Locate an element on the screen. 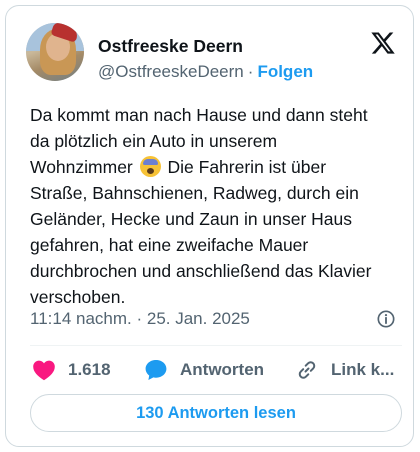 Image resolution: width=420 pixels, height=452 pixels. tweet-line-segment: Die Fahrerin ist über is located at coordinates (247, 167).